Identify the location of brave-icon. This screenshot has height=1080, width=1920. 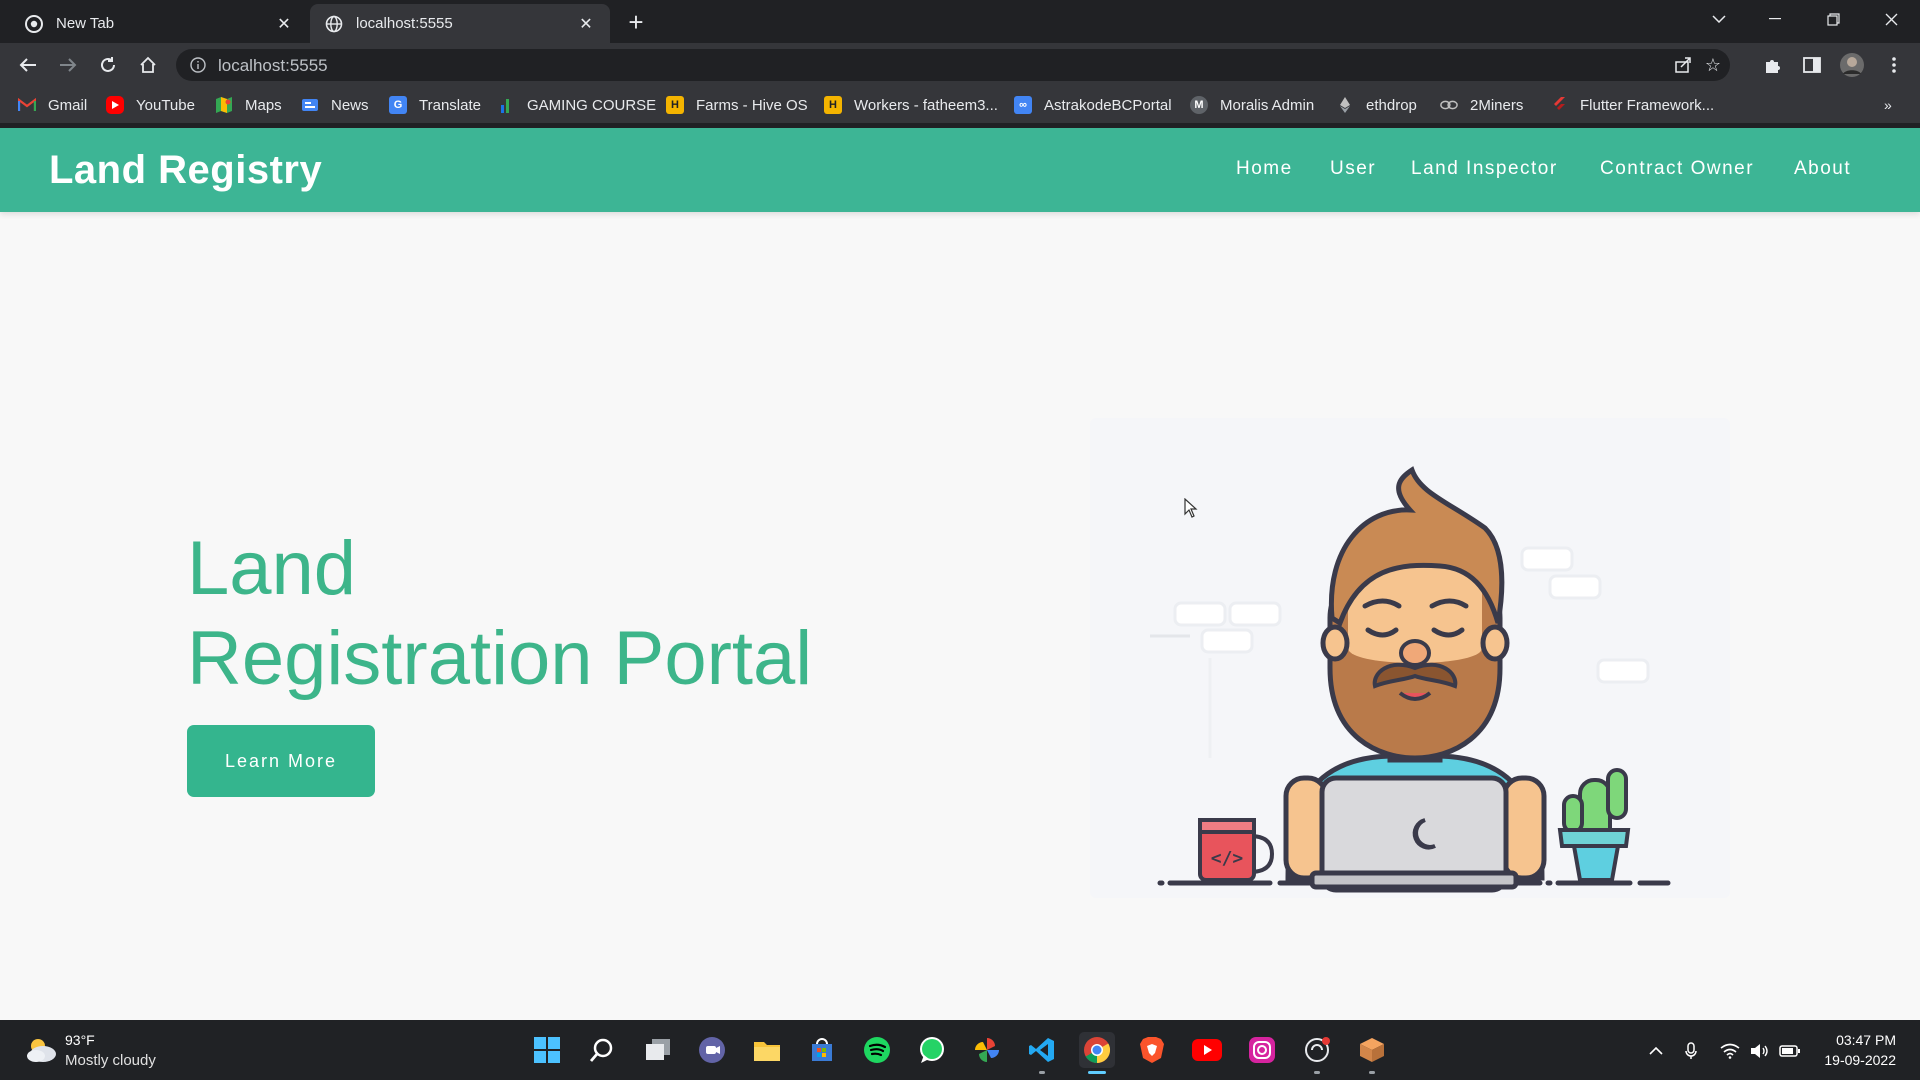
(1152, 1050).